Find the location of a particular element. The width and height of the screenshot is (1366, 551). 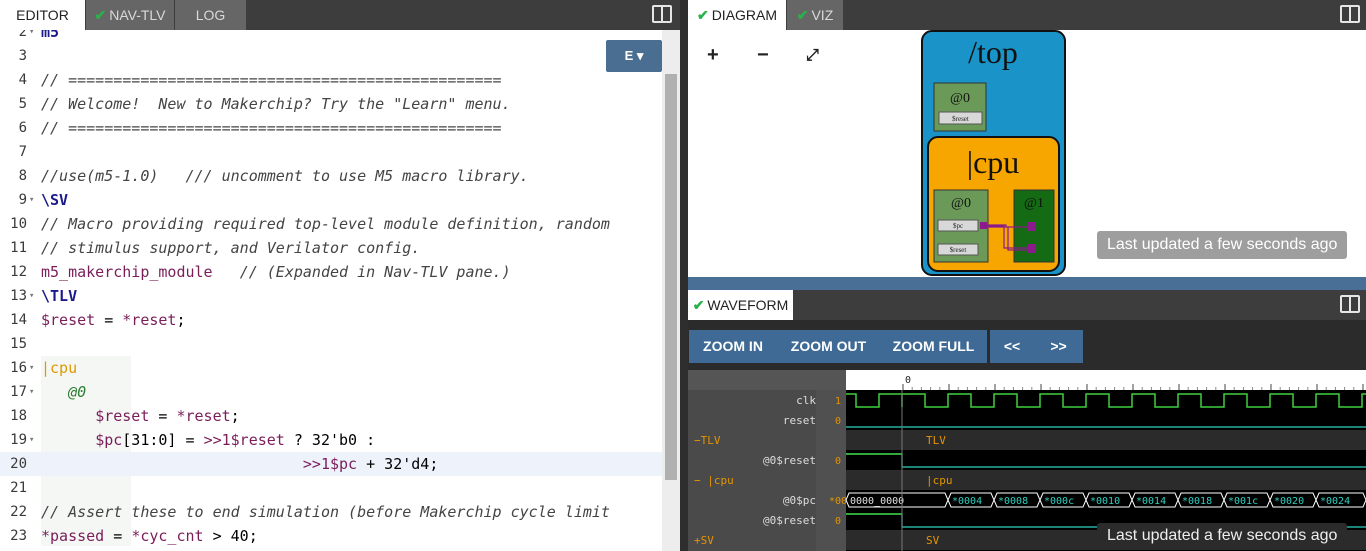

waveform-tabbar: ✔ WAVEFORM is located at coordinates (1027, 305).